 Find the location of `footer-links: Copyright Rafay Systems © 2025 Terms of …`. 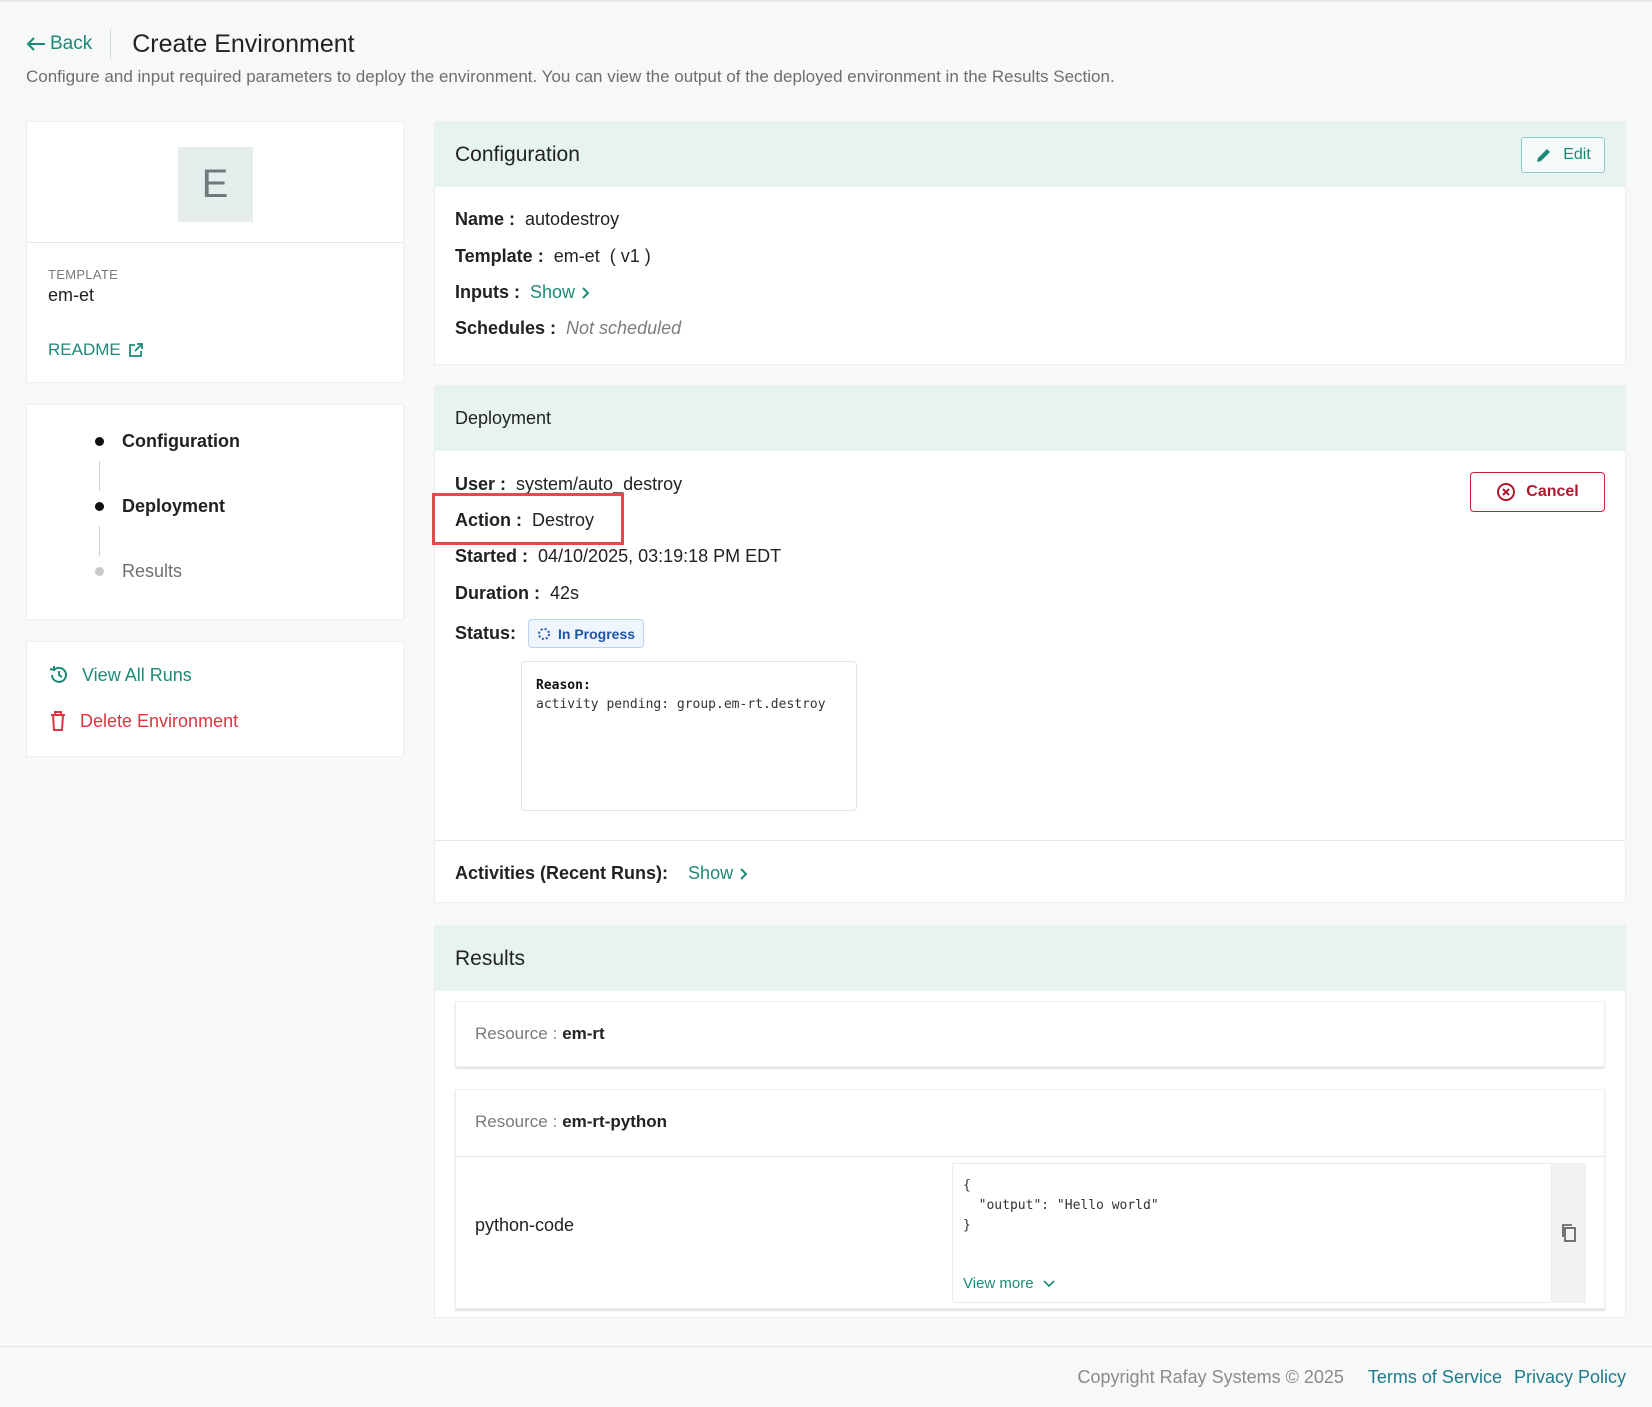

footer-links: Copyright Rafay Systems © 2025 Terms of … is located at coordinates (1352, 1377).